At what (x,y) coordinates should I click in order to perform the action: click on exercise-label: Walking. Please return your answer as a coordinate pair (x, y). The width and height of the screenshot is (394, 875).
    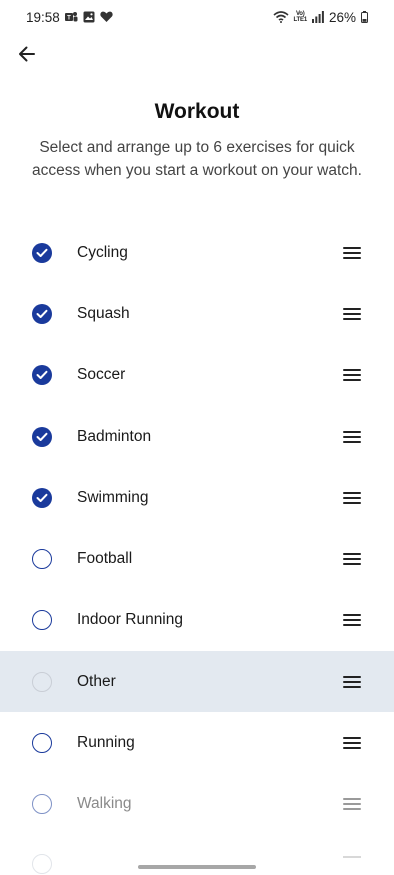
    Looking at the image, I should click on (104, 804).